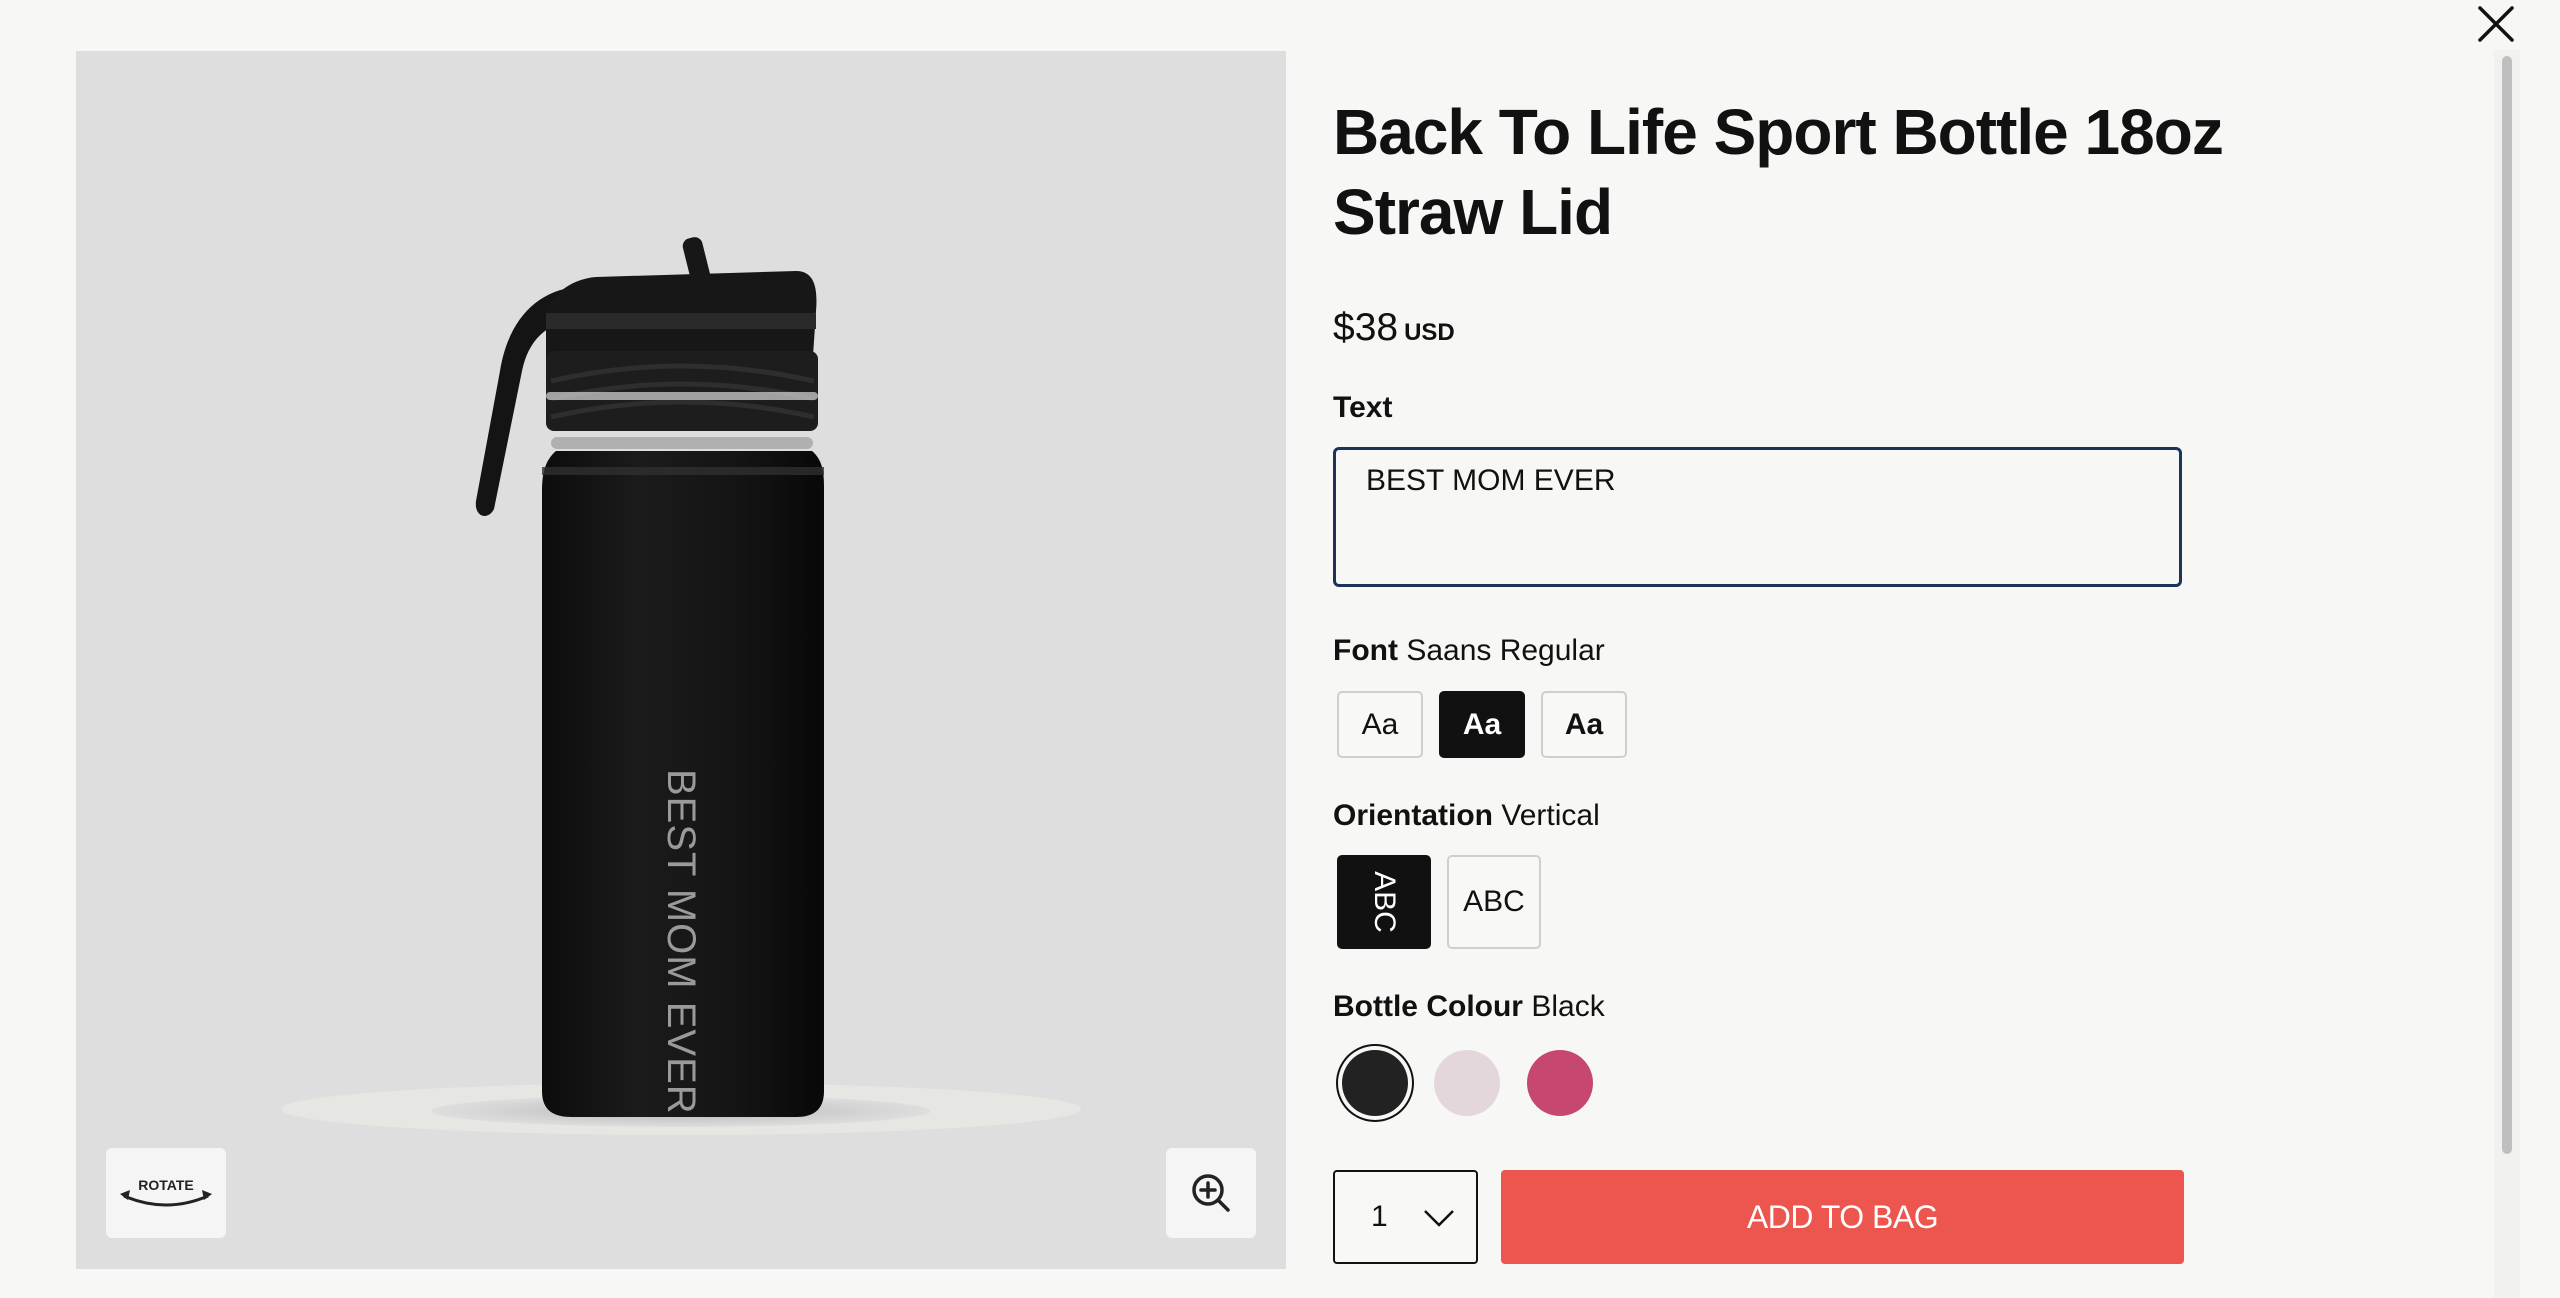  Describe the element at coordinates (1778, 172) in the screenshot. I see `product-title: Back To Life Sport Bottle 18oz Straw Lid` at that location.